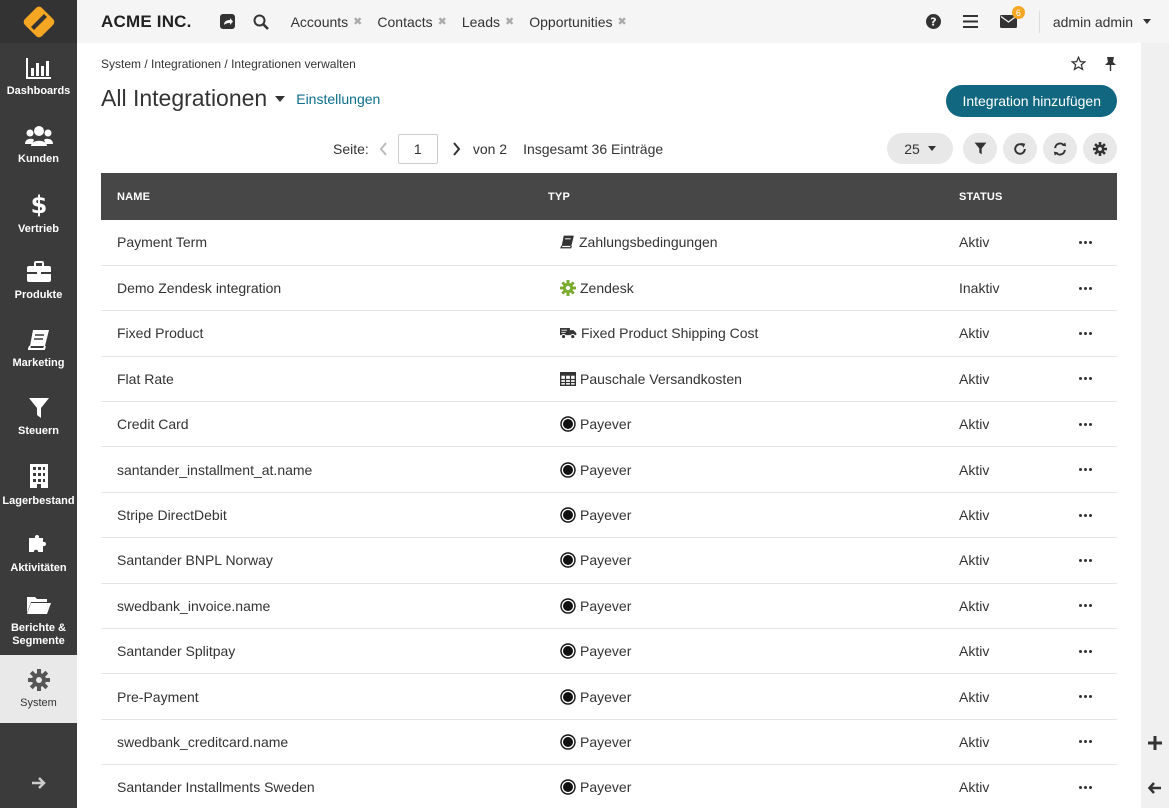 The height and width of the screenshot is (808, 1169). I want to click on reset-button, so click(1020, 148).